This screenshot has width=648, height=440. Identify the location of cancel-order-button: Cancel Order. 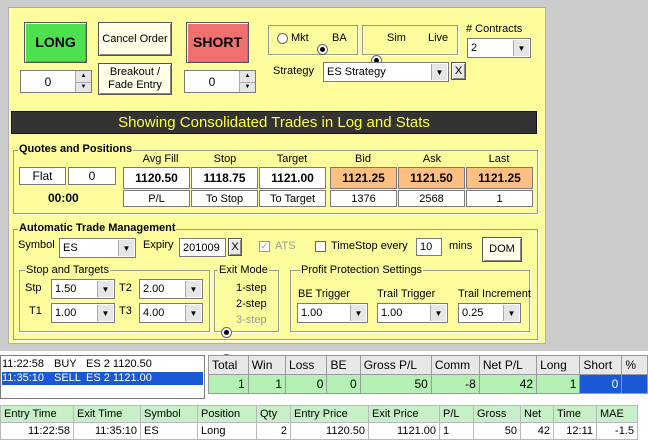
(135, 39).